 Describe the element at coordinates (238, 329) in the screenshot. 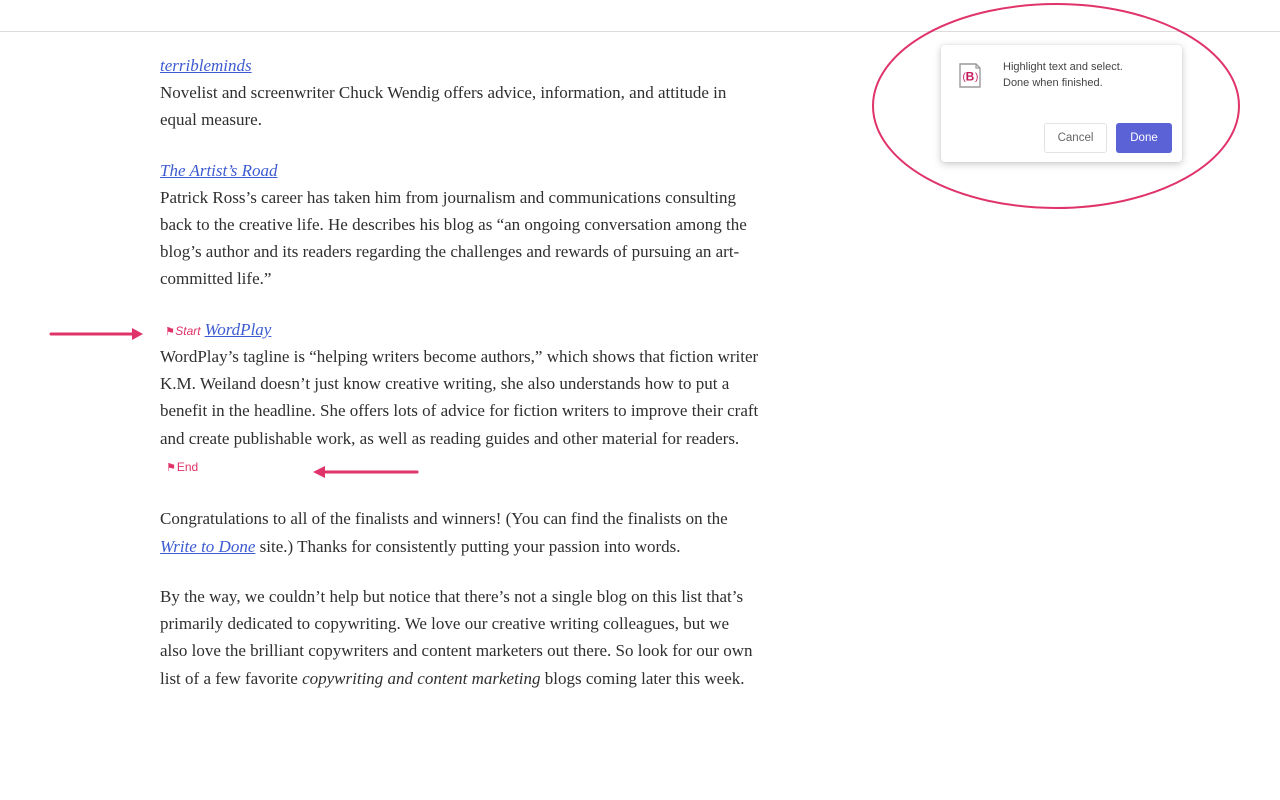

I see `blog-link-wordplay: WordPlay` at that location.